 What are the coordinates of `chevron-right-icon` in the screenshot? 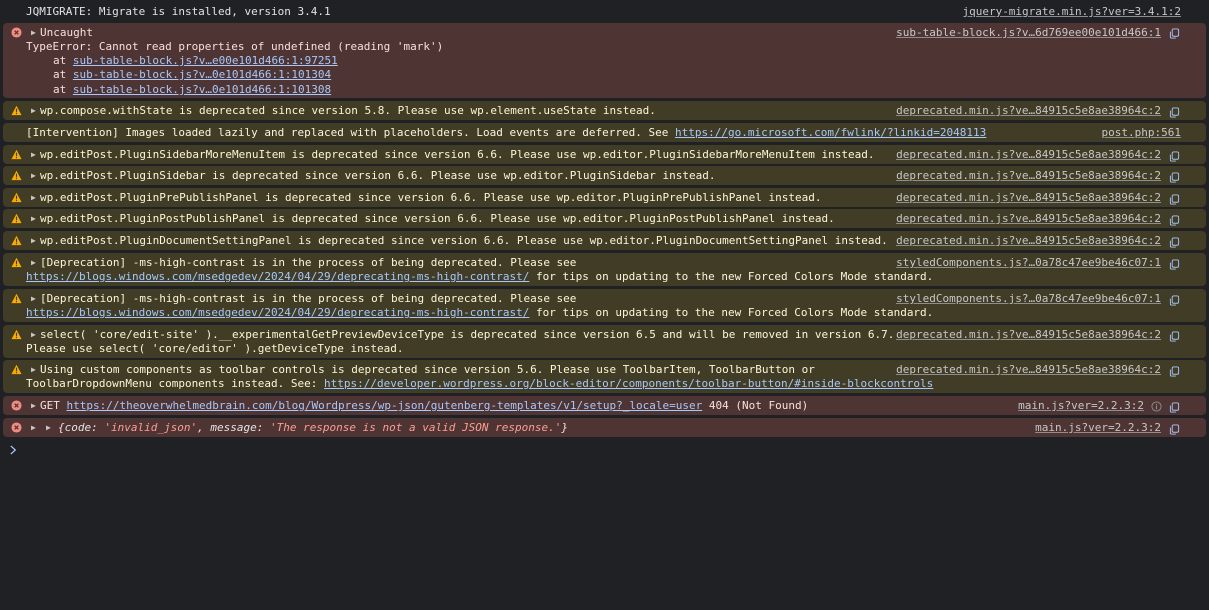 It's located at (13, 450).